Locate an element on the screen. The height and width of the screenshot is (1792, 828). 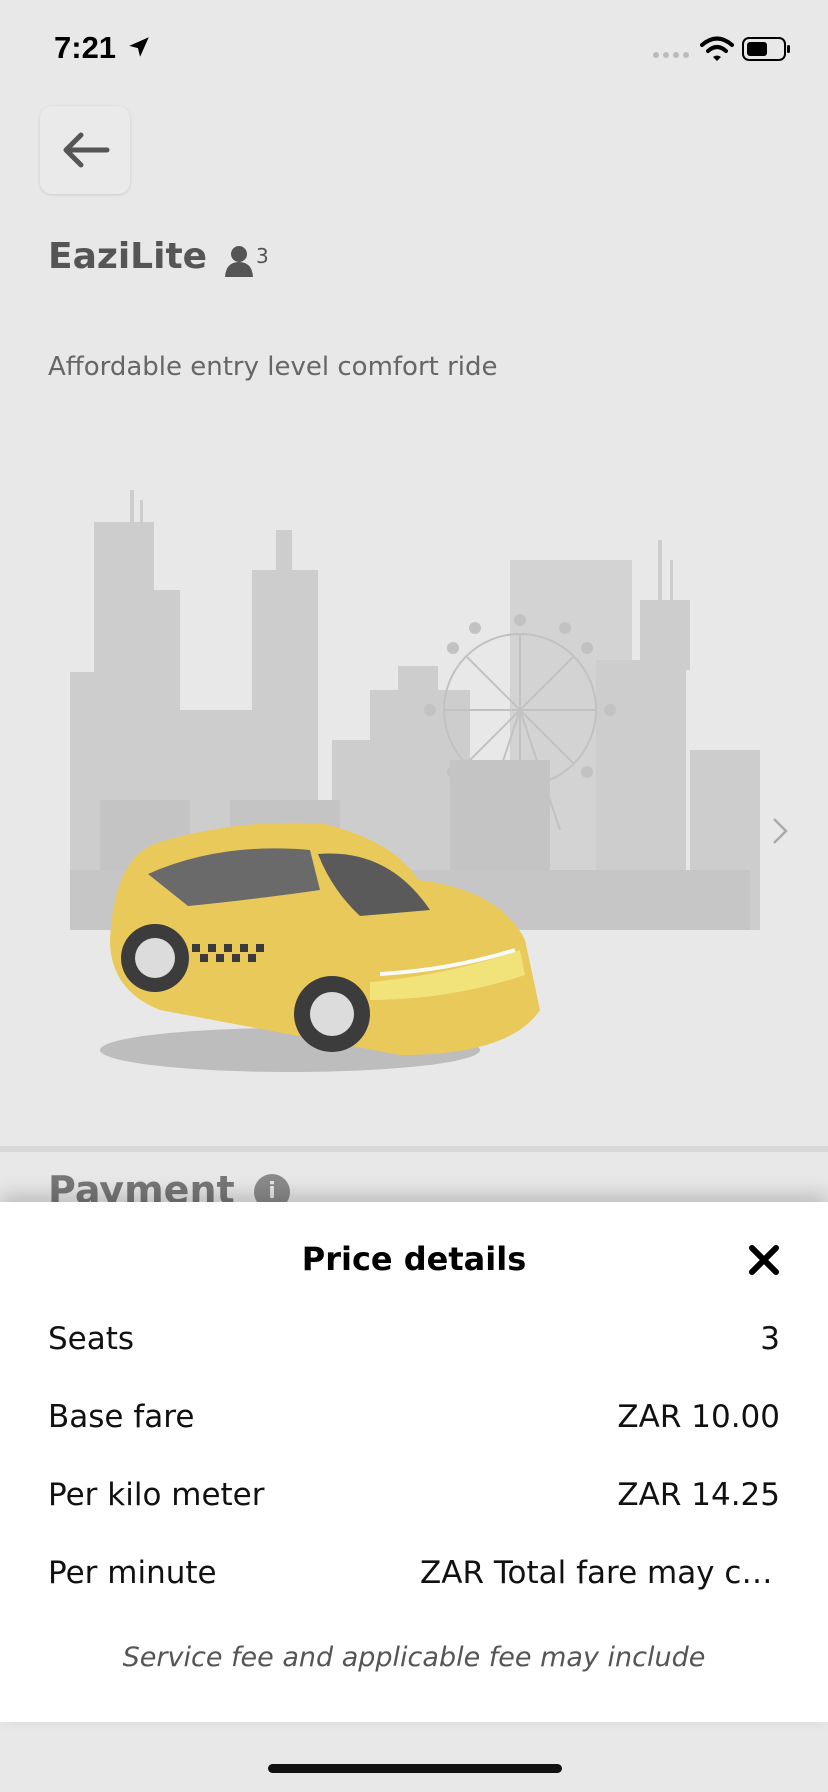
section-divider is located at coordinates (414, 1149).